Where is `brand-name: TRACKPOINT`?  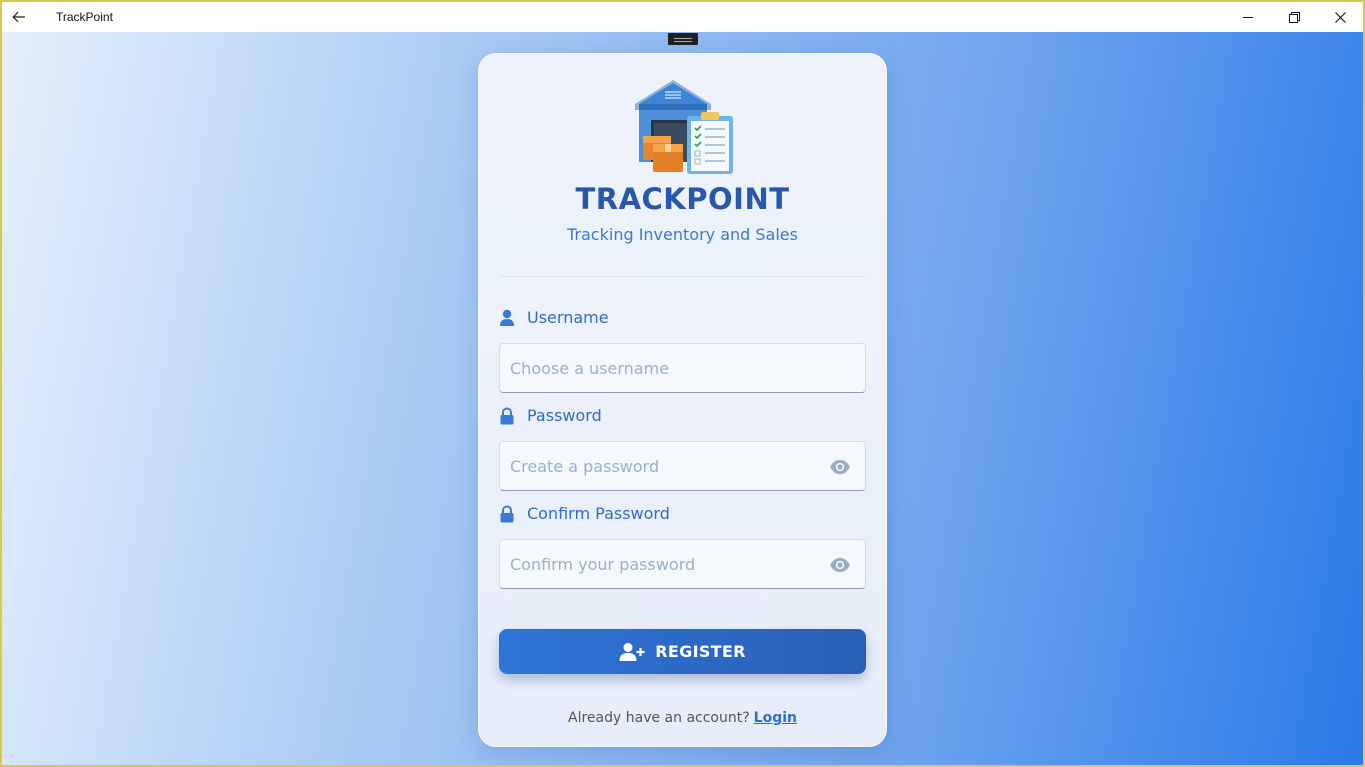 brand-name: TRACKPOINT is located at coordinates (682, 199).